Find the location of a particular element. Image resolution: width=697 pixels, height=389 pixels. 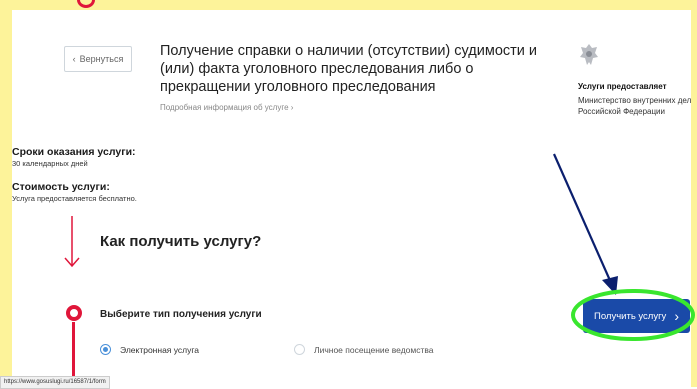

status-bar-url: https://www.gosuslugi.ru/16587/1/form is located at coordinates (55, 382).